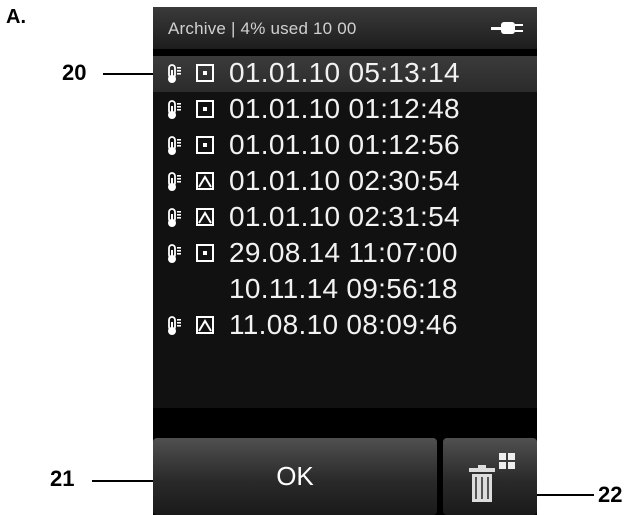 The image size is (632, 515). What do you see at coordinates (62, 478) in the screenshot?
I see `callout-21: 21` at bounding box center [62, 478].